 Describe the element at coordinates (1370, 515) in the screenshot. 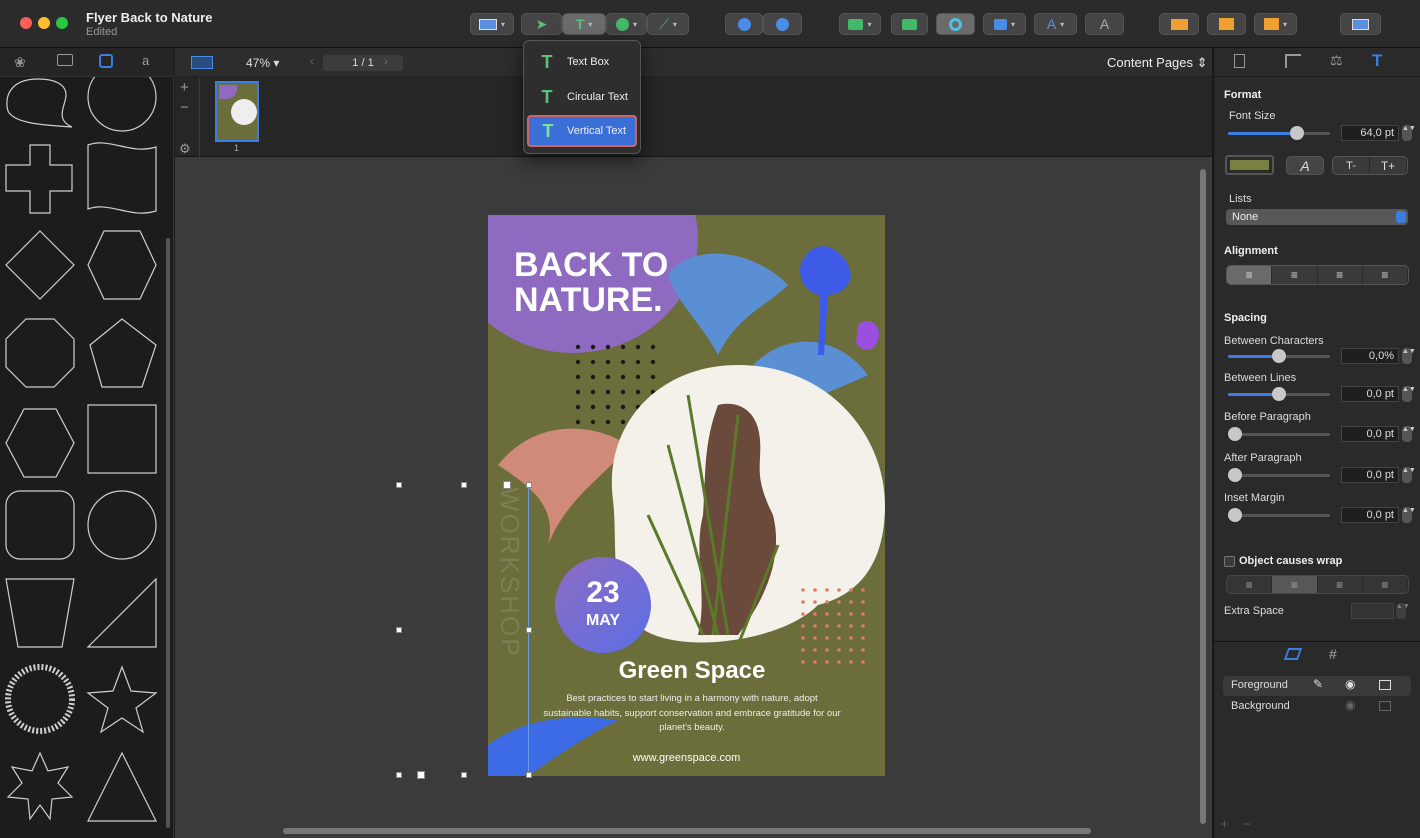

I see `inset-margin-field: 0,0 pt` at that location.